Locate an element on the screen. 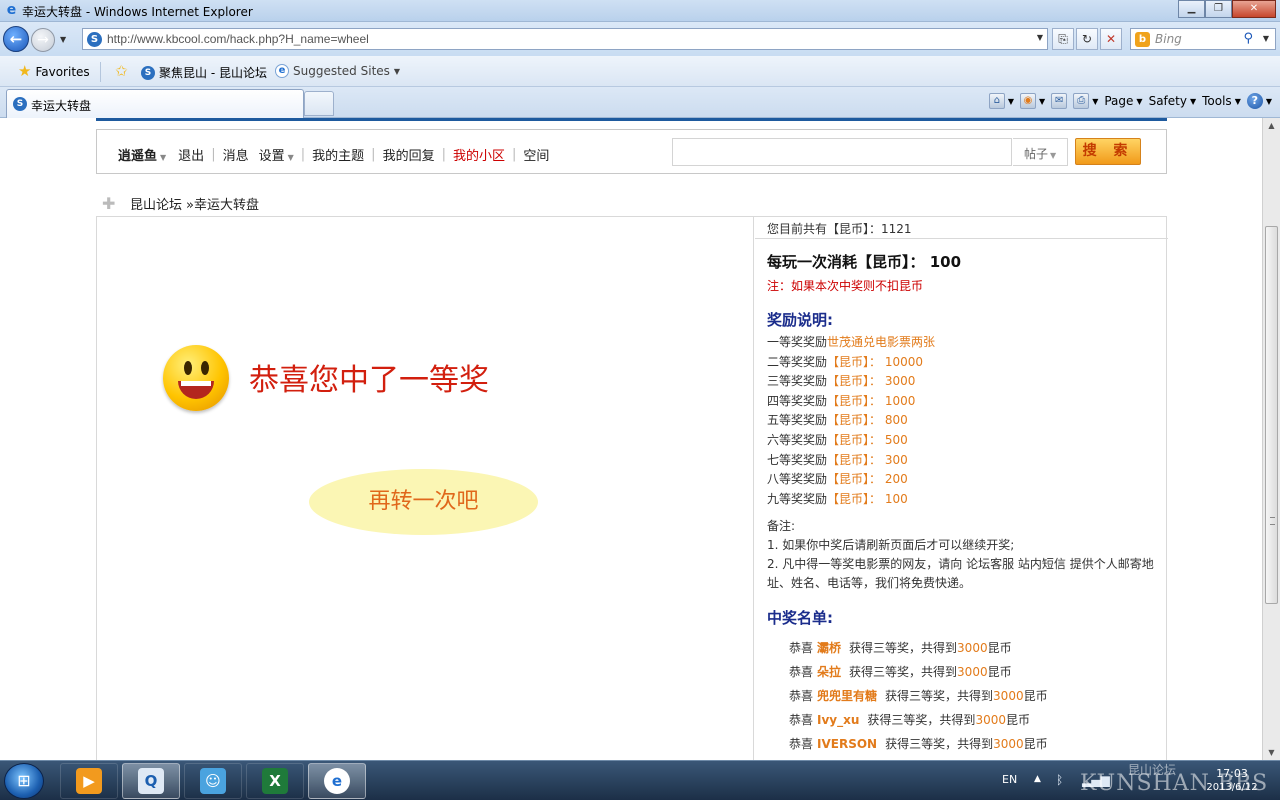 Image resolution: width=1280 pixels, height=800 pixels. start-button: ⊞ is located at coordinates (24, 781).